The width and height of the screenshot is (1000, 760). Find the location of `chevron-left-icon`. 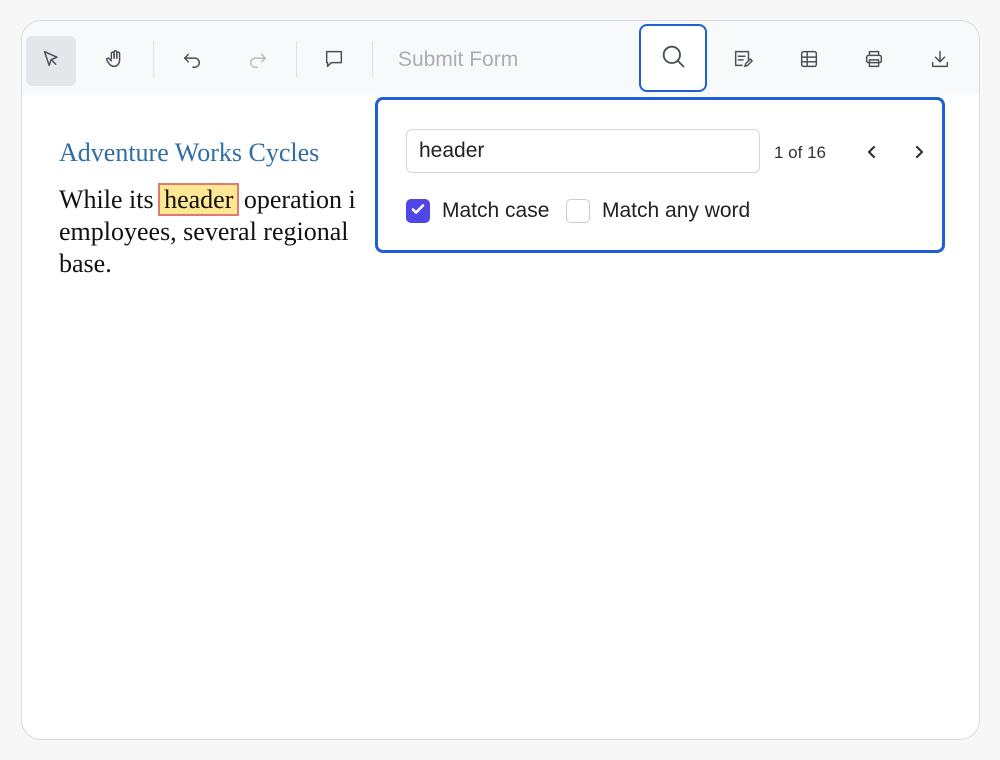

chevron-left-icon is located at coordinates (872, 154).